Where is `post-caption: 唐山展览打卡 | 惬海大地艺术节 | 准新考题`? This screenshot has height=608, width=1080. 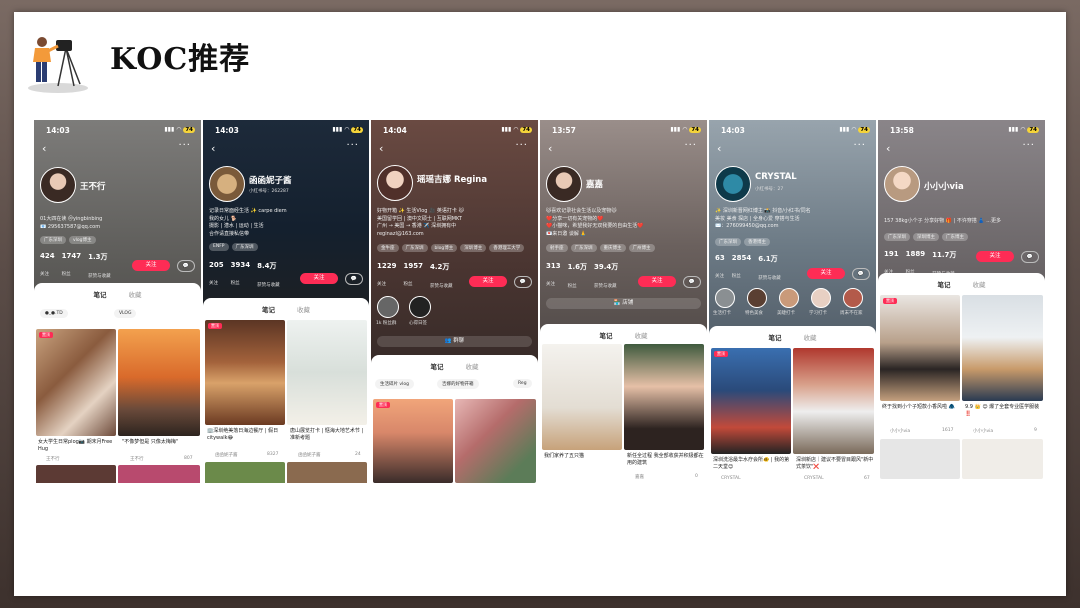
post-caption: 唐山展览打卡 | 惬海大地艺术节 | 准新考题 is located at coordinates (329, 435).